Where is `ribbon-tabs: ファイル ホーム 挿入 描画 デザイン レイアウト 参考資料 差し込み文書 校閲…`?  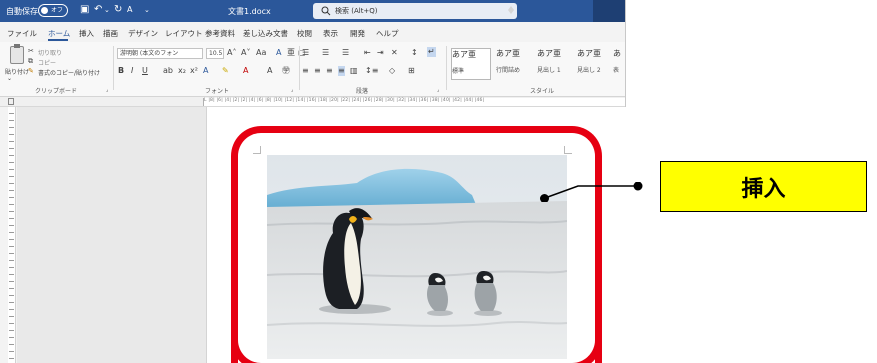 ribbon-tabs: ファイル ホーム 挿入 描画 デザイン レイアウト 参考資料 差し込み文書 校閲… is located at coordinates (312, 32).